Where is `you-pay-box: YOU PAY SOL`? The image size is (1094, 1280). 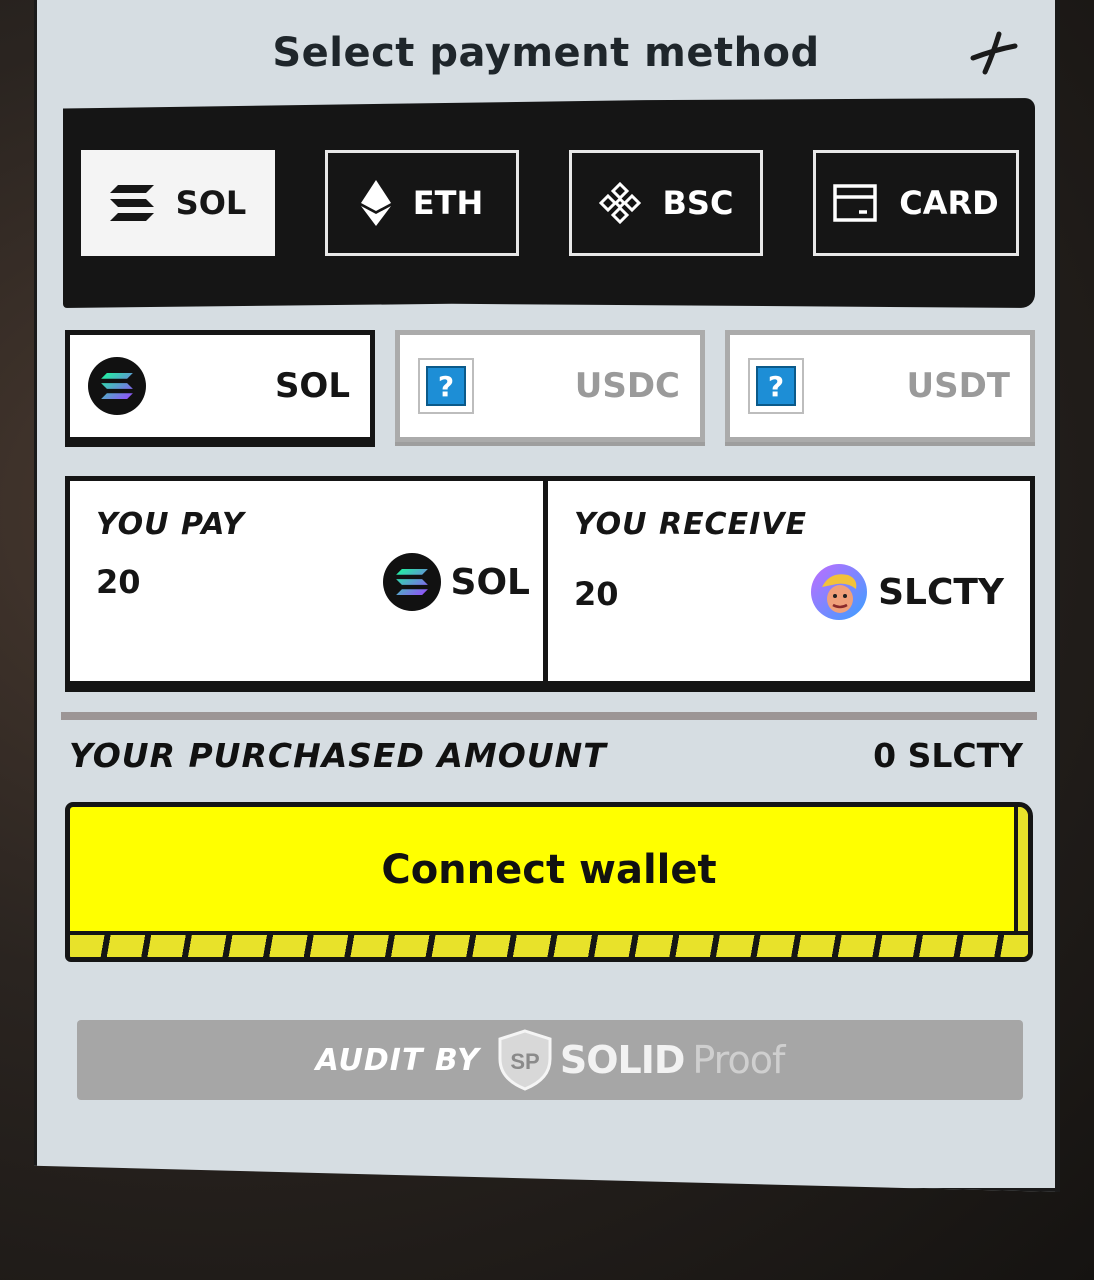
you-pay-box: YOU PAY SOL is located at coordinates (307, 581).